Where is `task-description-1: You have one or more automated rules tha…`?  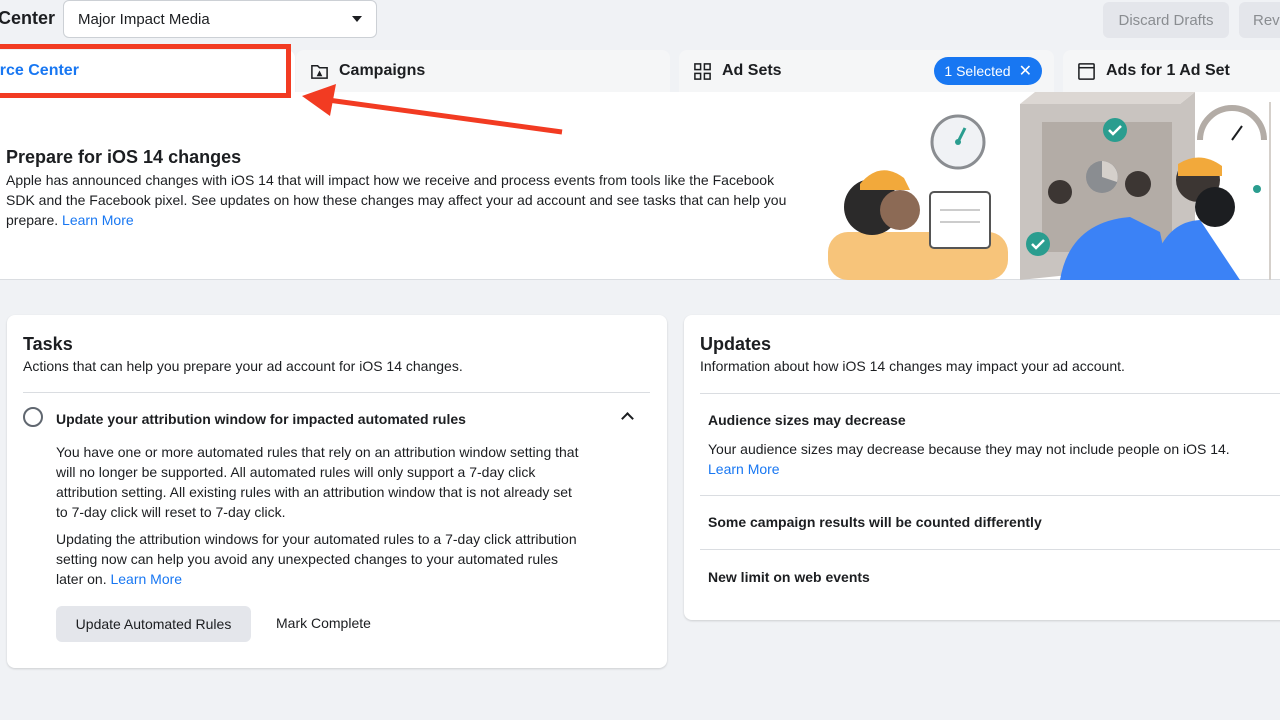
task-description-1: You have one or more automated rules tha… is located at coordinates (317, 482).